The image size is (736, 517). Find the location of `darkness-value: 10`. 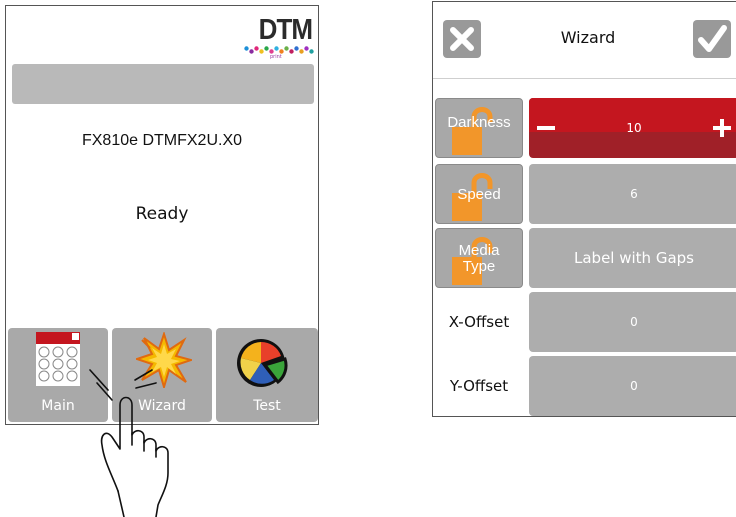

darkness-value: 10 is located at coordinates (634, 128).